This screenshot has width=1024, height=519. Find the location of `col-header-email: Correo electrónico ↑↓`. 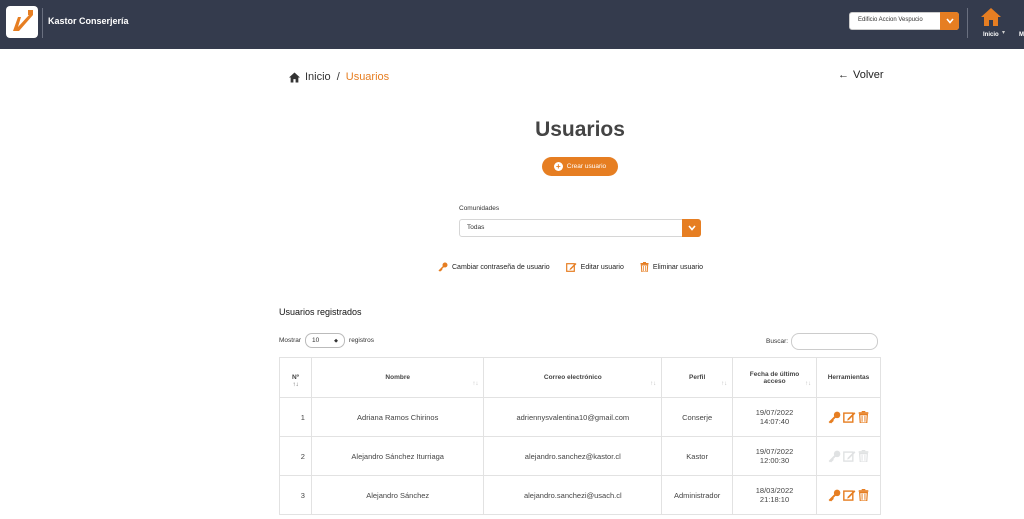

col-header-email: Correo electrónico ↑↓ is located at coordinates (573, 377).